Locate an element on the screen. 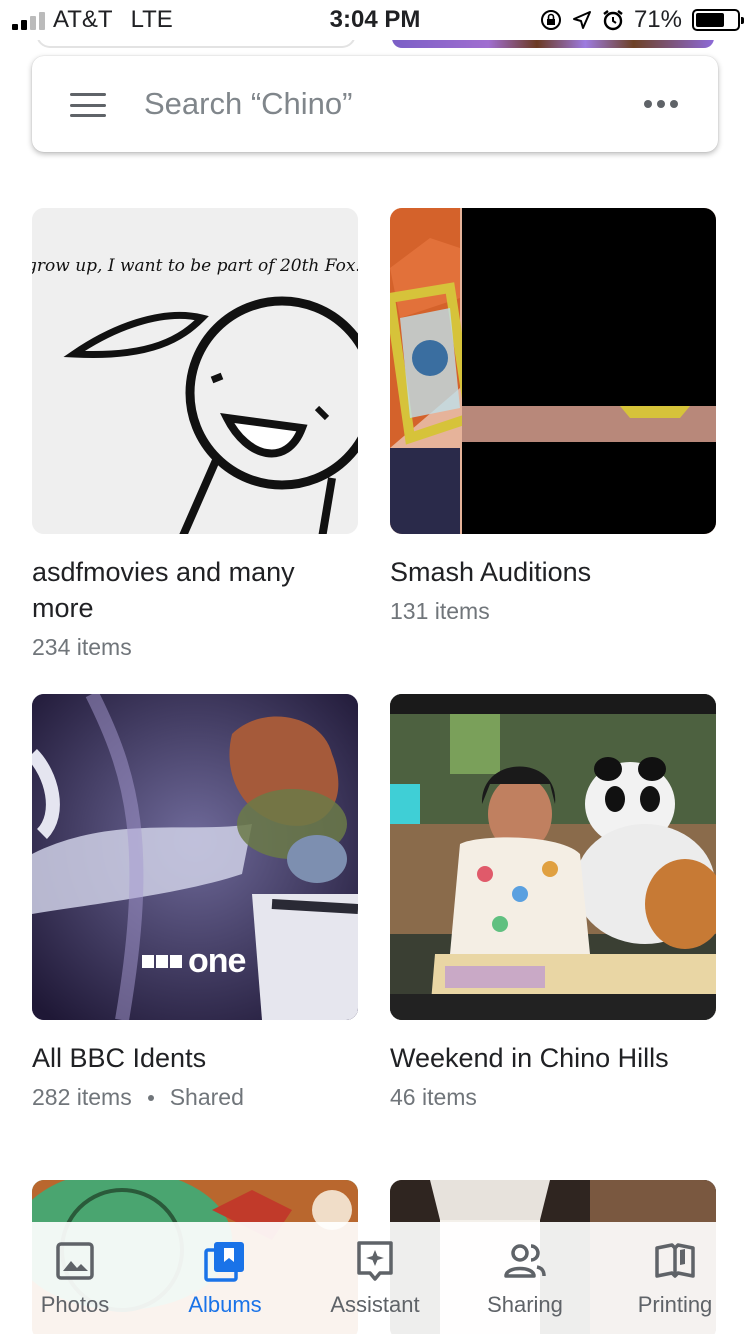 This screenshot has width=750, height=1334. album-card: one All BBC Idents 282 items Shared is located at coordinates (195, 902).